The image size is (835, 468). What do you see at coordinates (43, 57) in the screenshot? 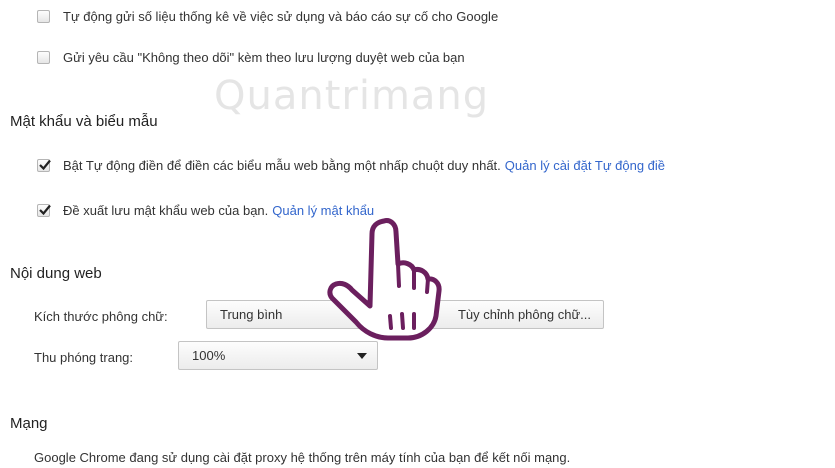
I see `do-not-track-checkbox` at bounding box center [43, 57].